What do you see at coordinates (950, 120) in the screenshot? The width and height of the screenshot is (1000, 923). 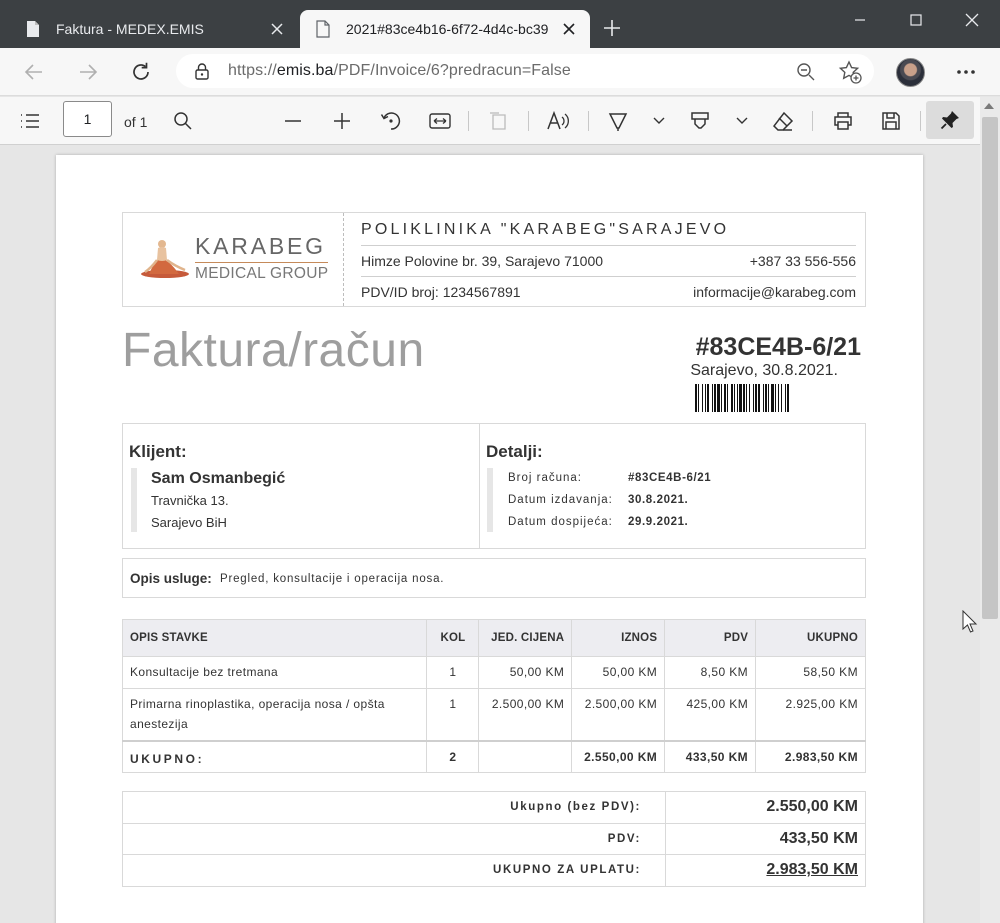 I see `pin-toolbar-button` at bounding box center [950, 120].